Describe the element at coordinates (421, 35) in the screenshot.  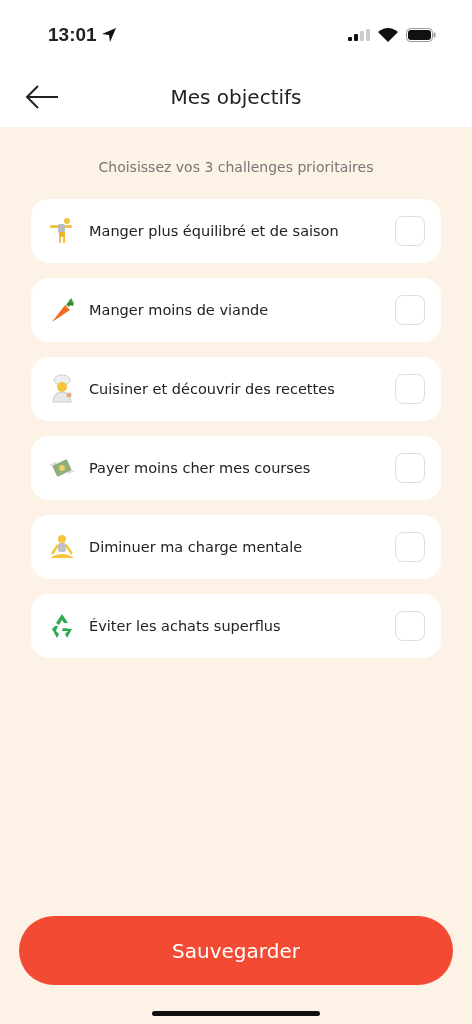
I see `battery-icon` at that location.